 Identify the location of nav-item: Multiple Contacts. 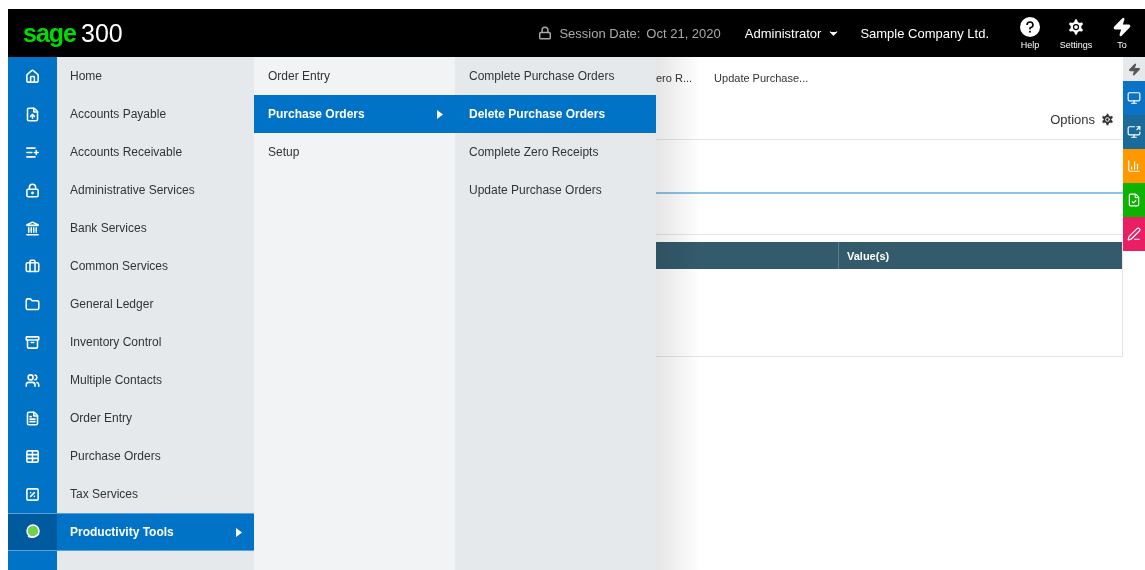
(131, 380).